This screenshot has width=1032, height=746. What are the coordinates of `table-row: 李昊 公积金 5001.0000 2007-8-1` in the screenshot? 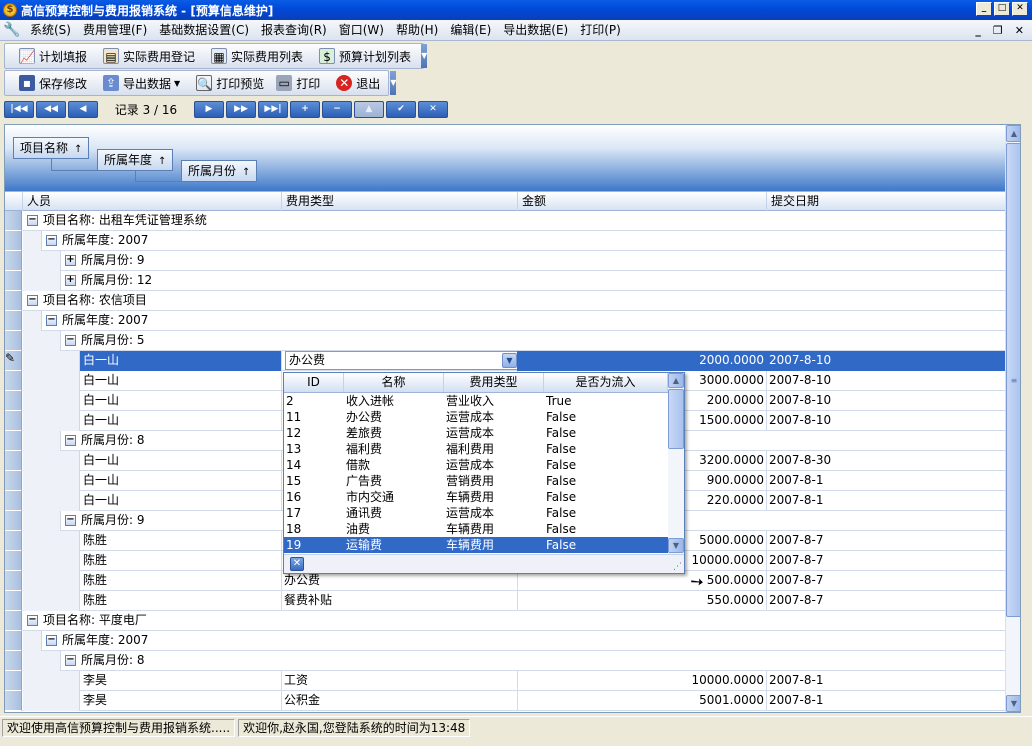 It's located at (505, 701).